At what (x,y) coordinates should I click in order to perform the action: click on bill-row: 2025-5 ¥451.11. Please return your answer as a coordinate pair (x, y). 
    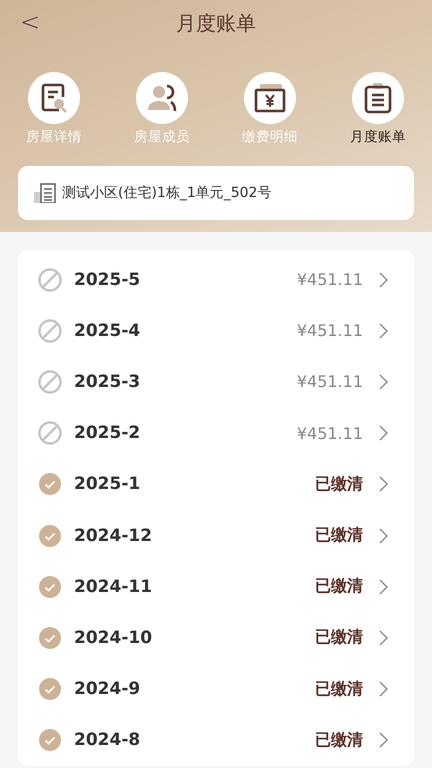
    Looking at the image, I should click on (216, 280).